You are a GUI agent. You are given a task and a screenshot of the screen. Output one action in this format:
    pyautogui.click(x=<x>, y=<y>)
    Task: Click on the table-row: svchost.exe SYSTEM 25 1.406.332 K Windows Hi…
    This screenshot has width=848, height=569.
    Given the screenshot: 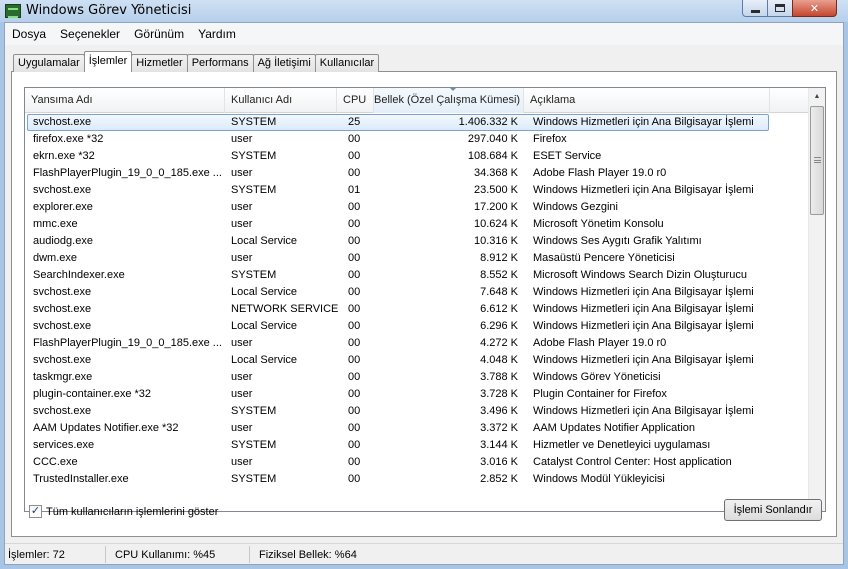 What is the action you would take?
    pyautogui.click(x=398, y=122)
    